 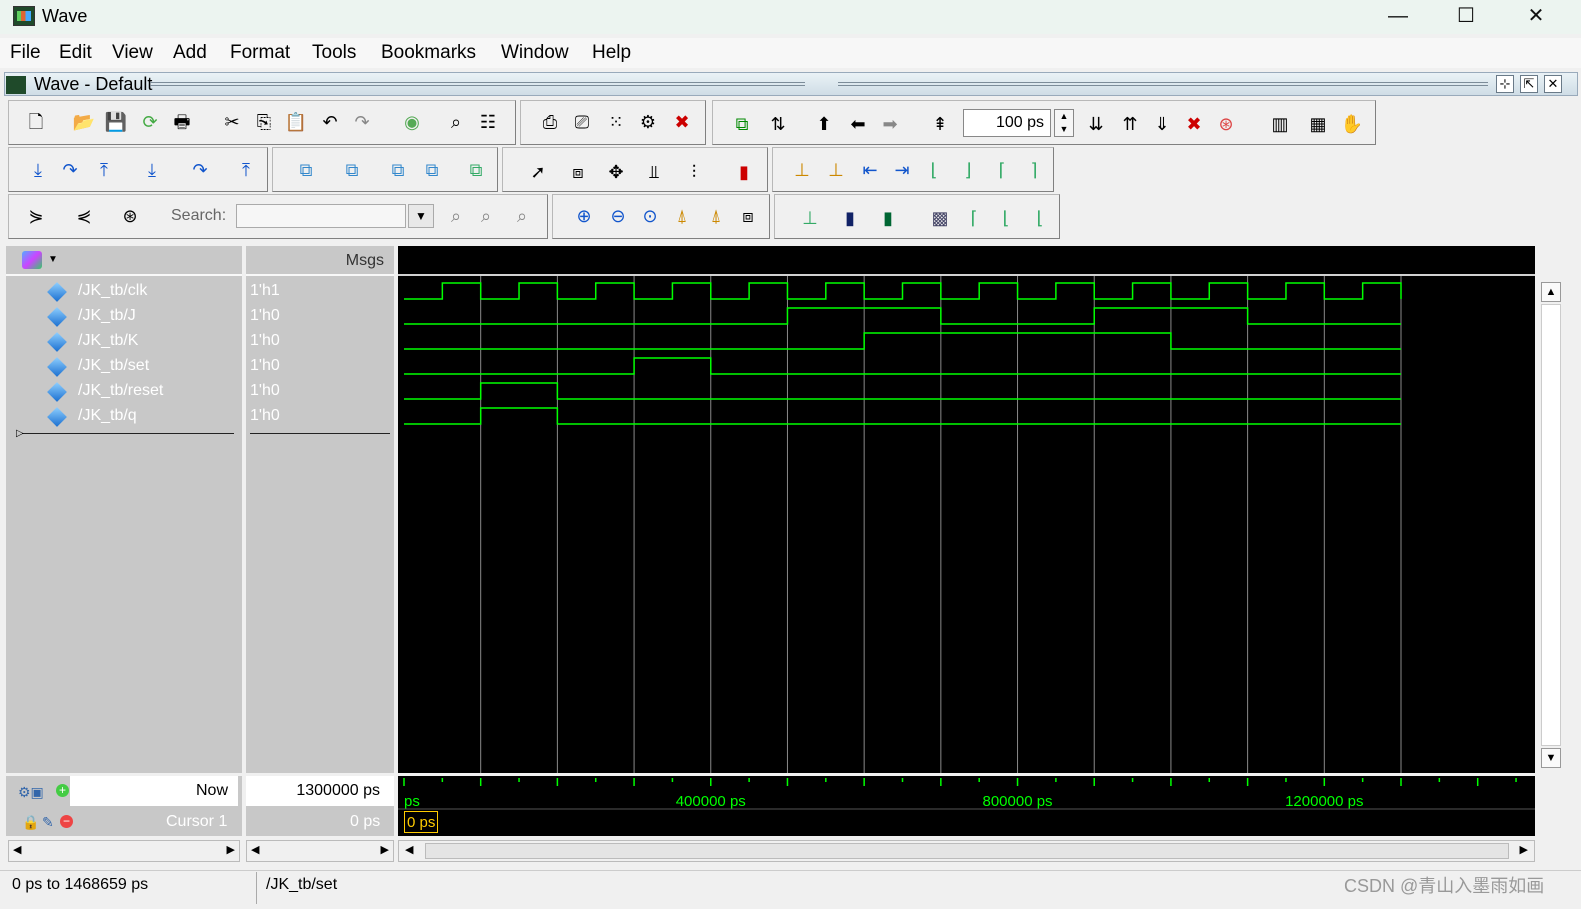 What do you see at coordinates (190, 53) in the screenshot?
I see `menu-add: Add` at bounding box center [190, 53].